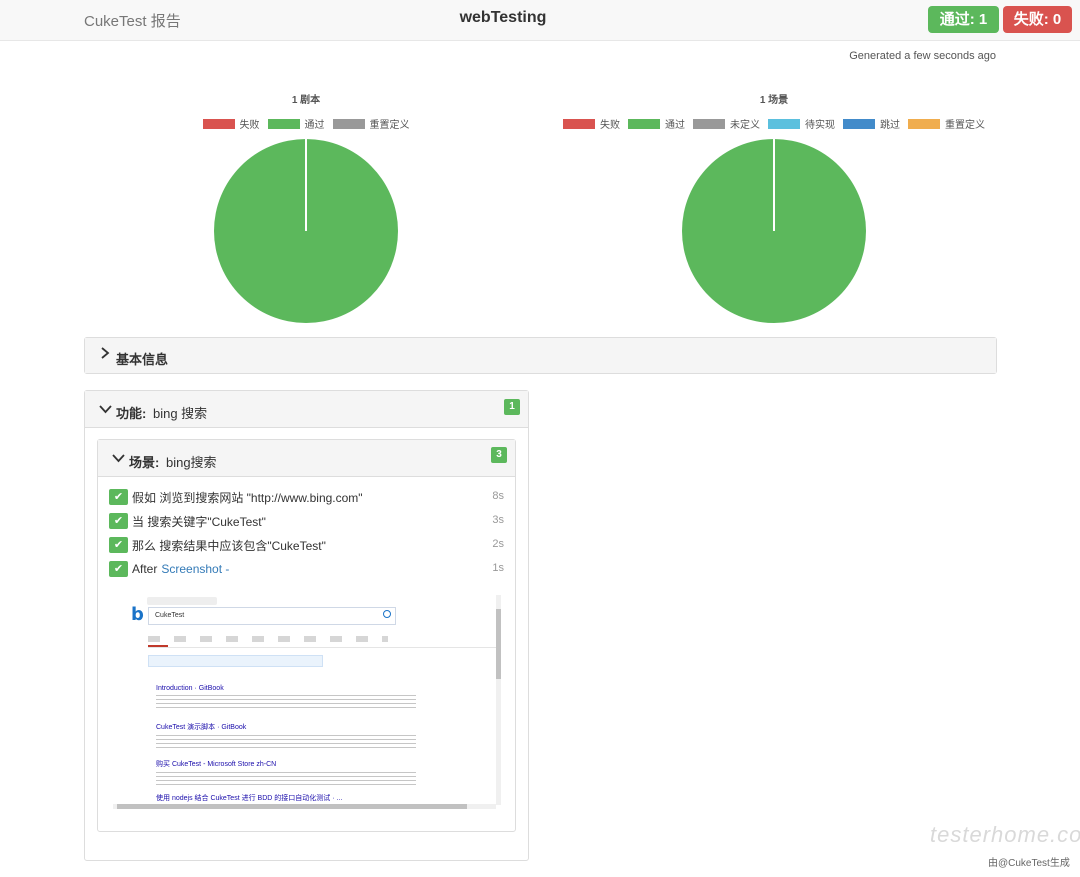 The image size is (1080, 877). Describe the element at coordinates (963, 19) in the screenshot. I see `passed-badge: 通过: 1` at that location.